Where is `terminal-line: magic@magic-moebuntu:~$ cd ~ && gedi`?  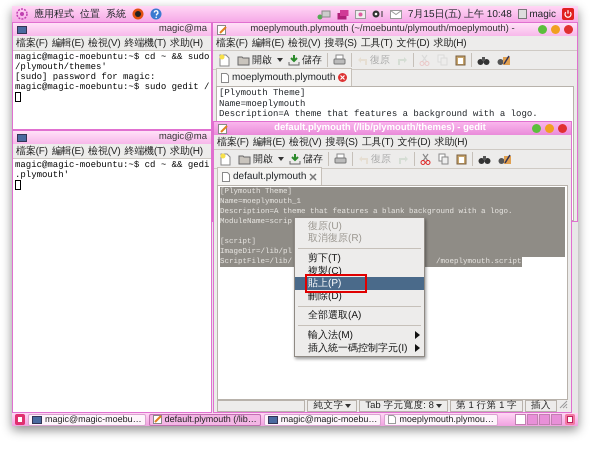 terminal-line: magic@magic-moebuntu:~$ cd ~ && gedi is located at coordinates (112, 165).